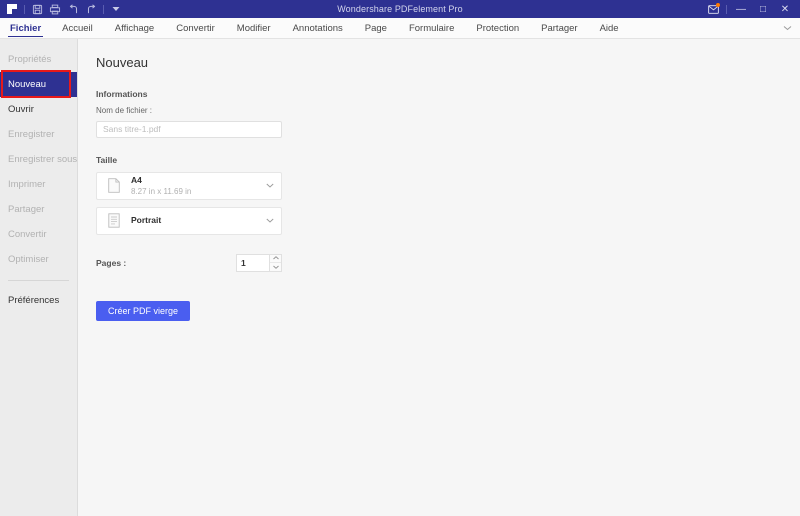 The width and height of the screenshot is (800, 516). I want to click on page-size-value: A4, so click(136, 179).